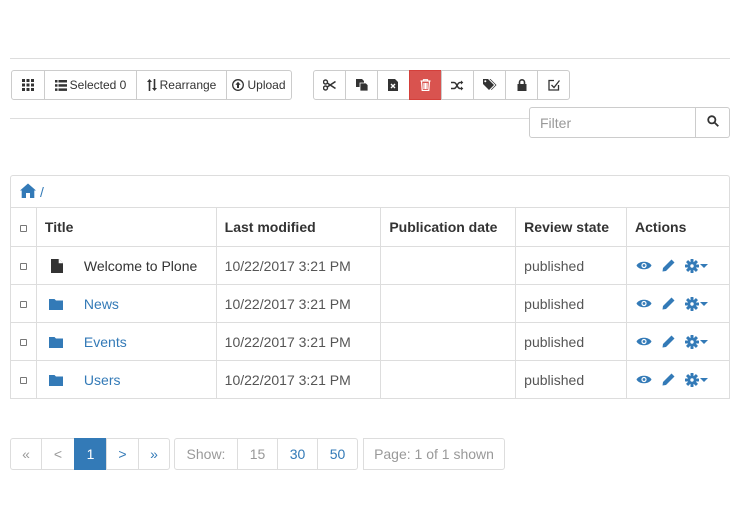 This screenshot has height=507, width=740. What do you see at coordinates (238, 85) in the screenshot?
I see `upload-icon` at bounding box center [238, 85].